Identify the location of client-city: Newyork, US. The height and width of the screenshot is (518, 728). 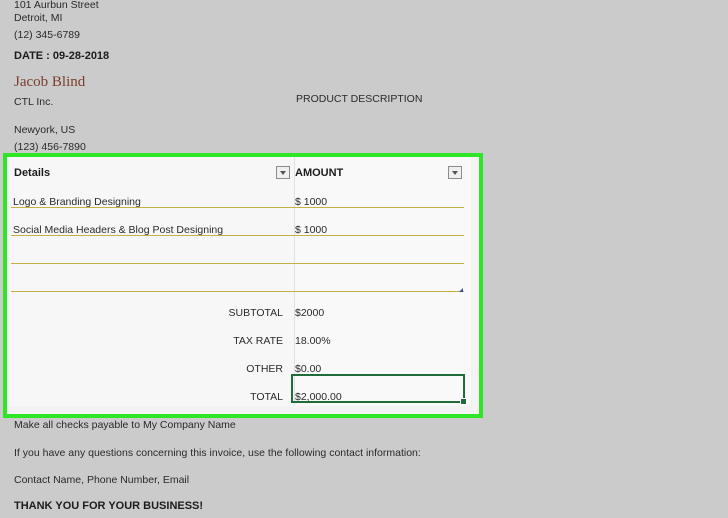
(45, 130).